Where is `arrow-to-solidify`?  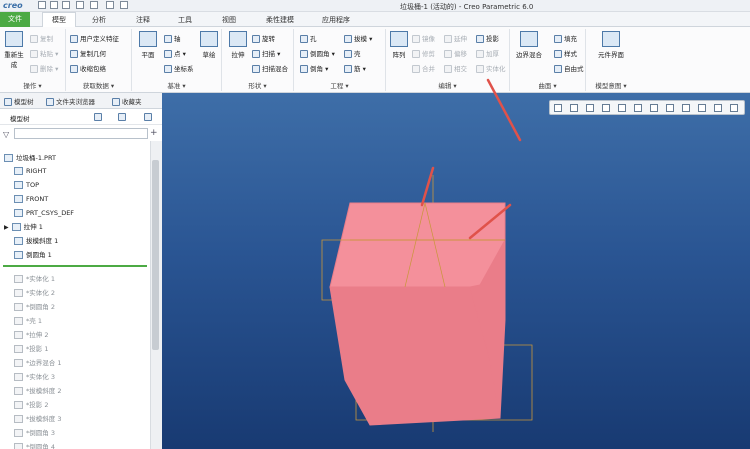
arrow-to-solidify is located at coordinates (504, 110).